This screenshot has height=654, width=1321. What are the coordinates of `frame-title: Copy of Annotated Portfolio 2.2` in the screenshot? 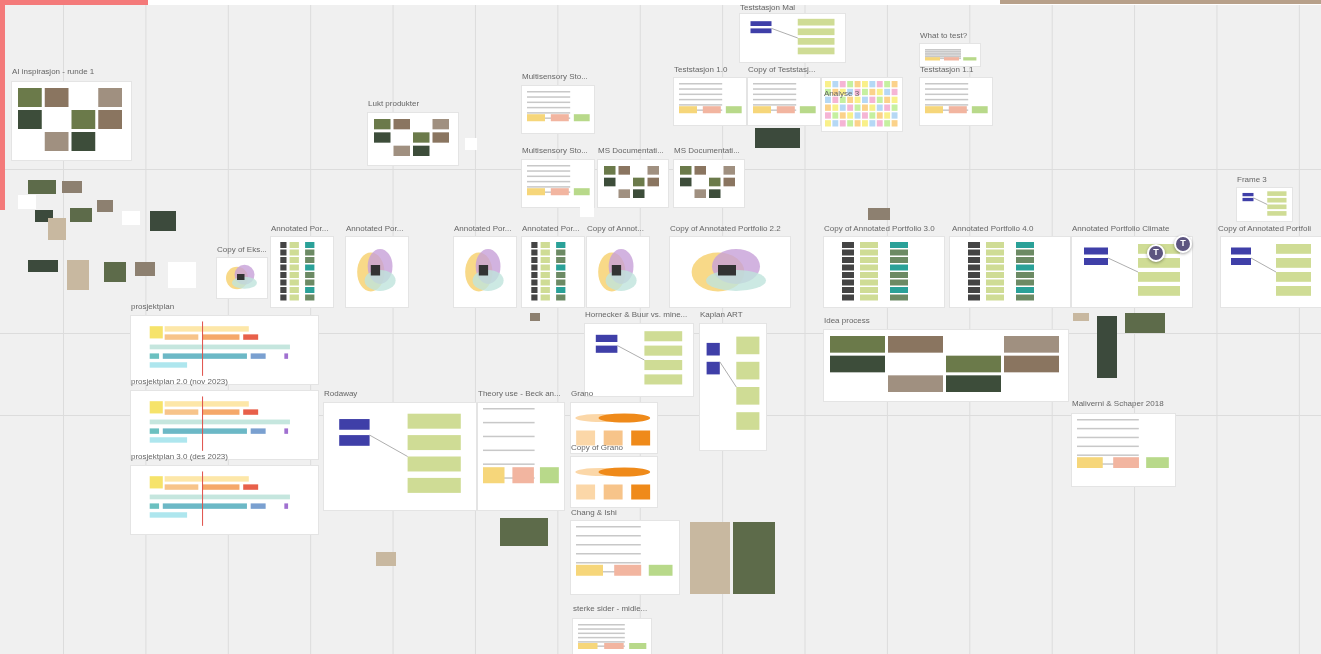 It's located at (725, 229).